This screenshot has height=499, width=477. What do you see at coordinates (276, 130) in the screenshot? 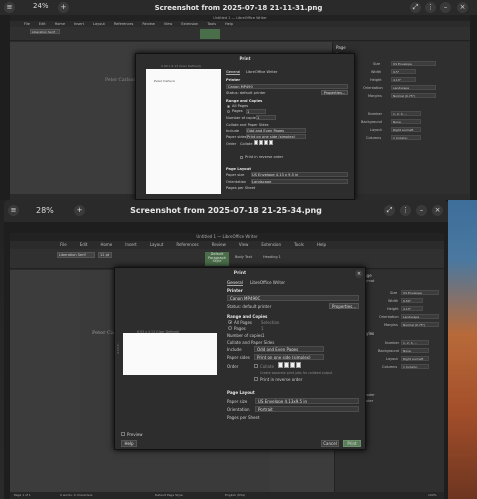
I see `back-include-field: Odd and Even Pages` at bounding box center [276, 130].